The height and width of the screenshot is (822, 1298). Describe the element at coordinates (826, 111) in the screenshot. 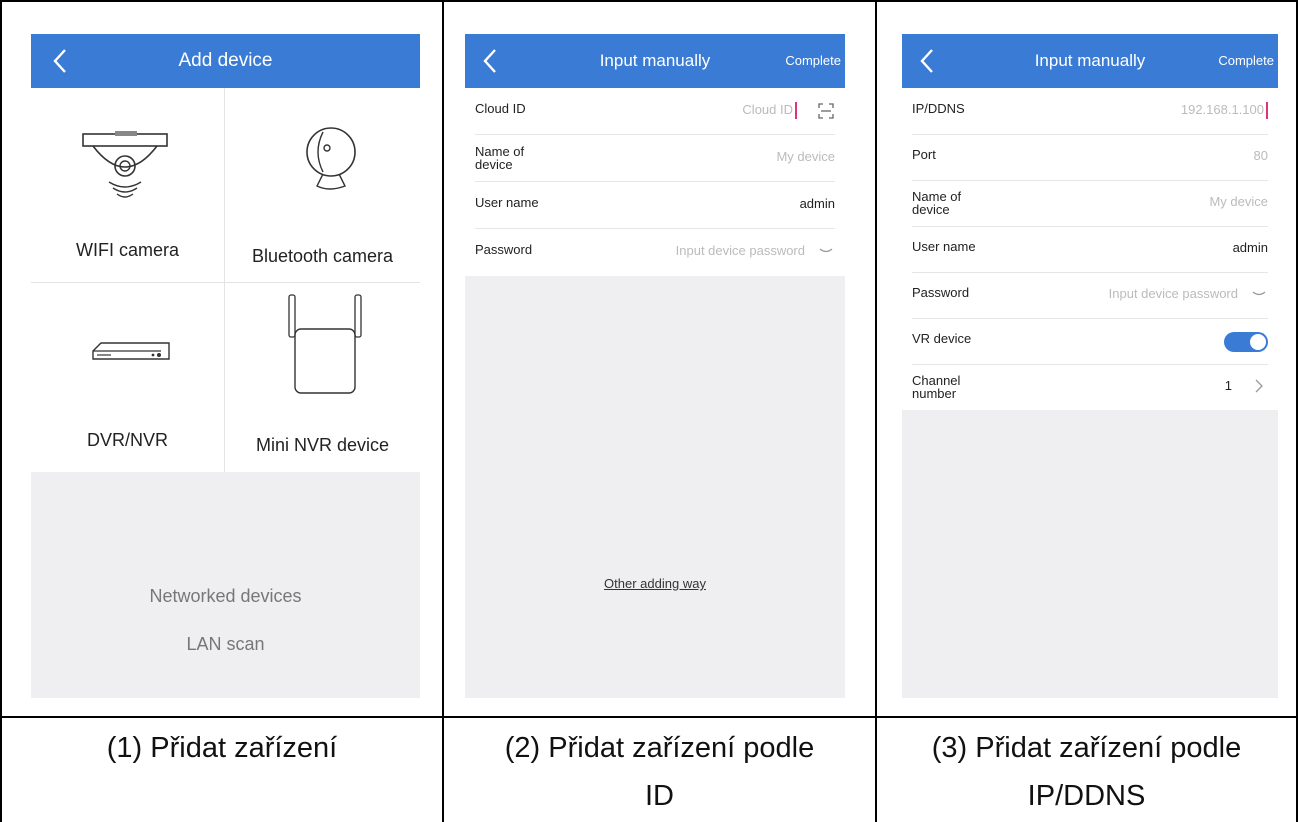

I see `scan-icon` at that location.